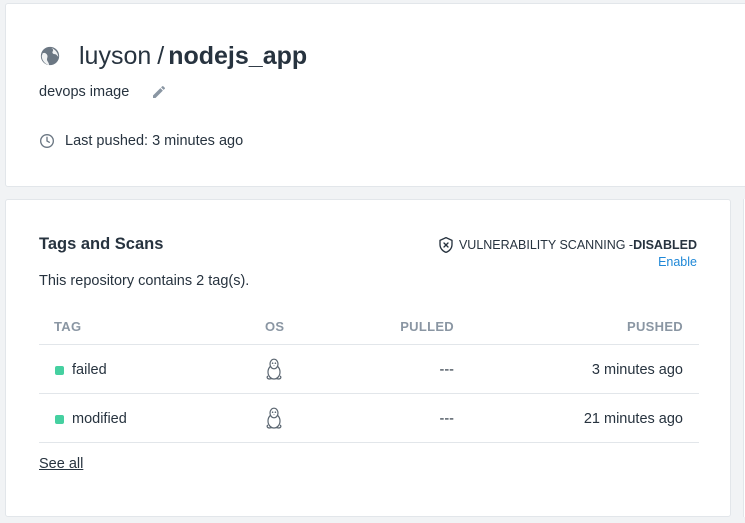 Image resolution: width=745 pixels, height=523 pixels. I want to click on repository-title: luyson / nodejs_app, so click(173, 56).